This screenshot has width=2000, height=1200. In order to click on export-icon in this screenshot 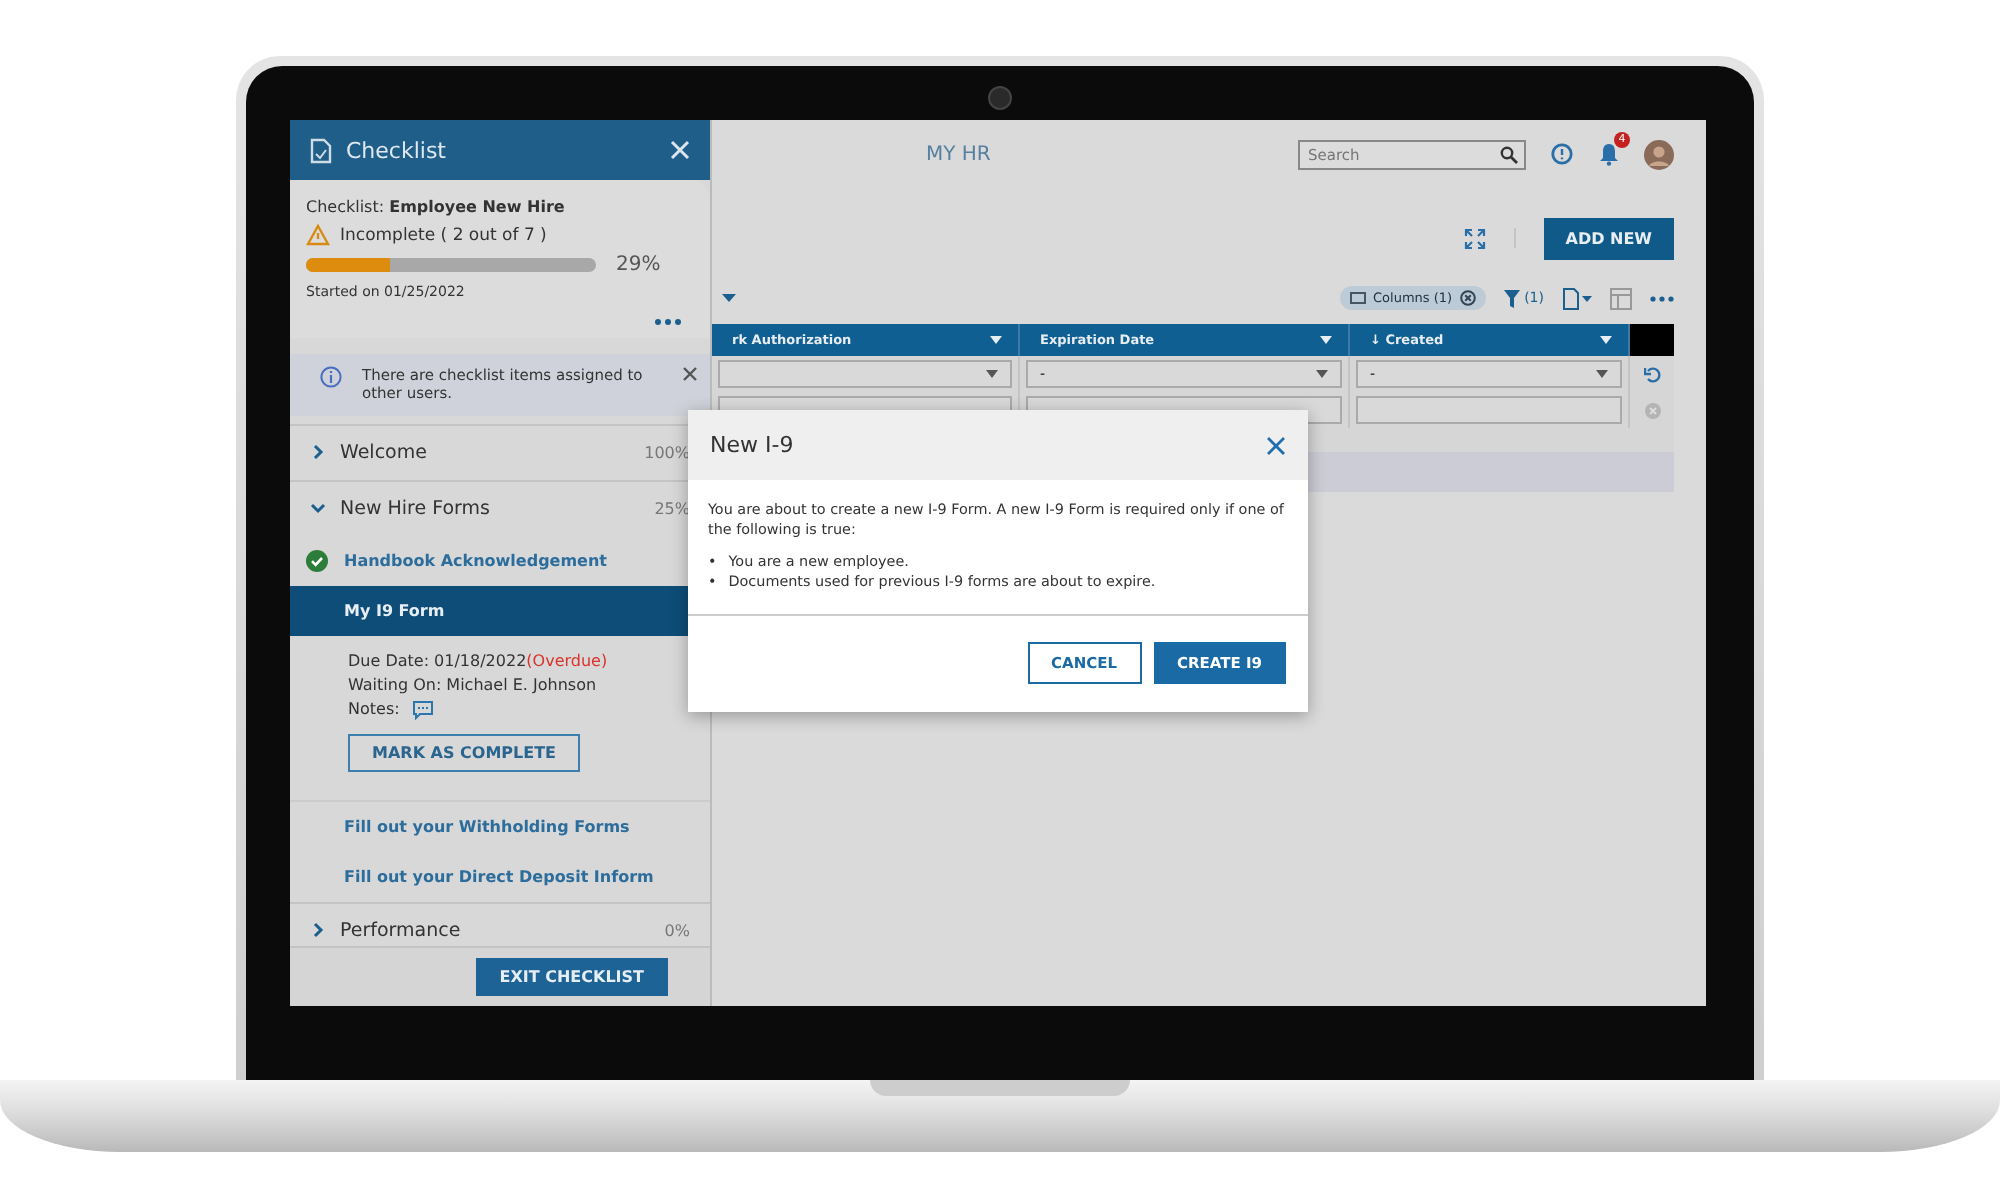, I will do `click(1577, 298)`.